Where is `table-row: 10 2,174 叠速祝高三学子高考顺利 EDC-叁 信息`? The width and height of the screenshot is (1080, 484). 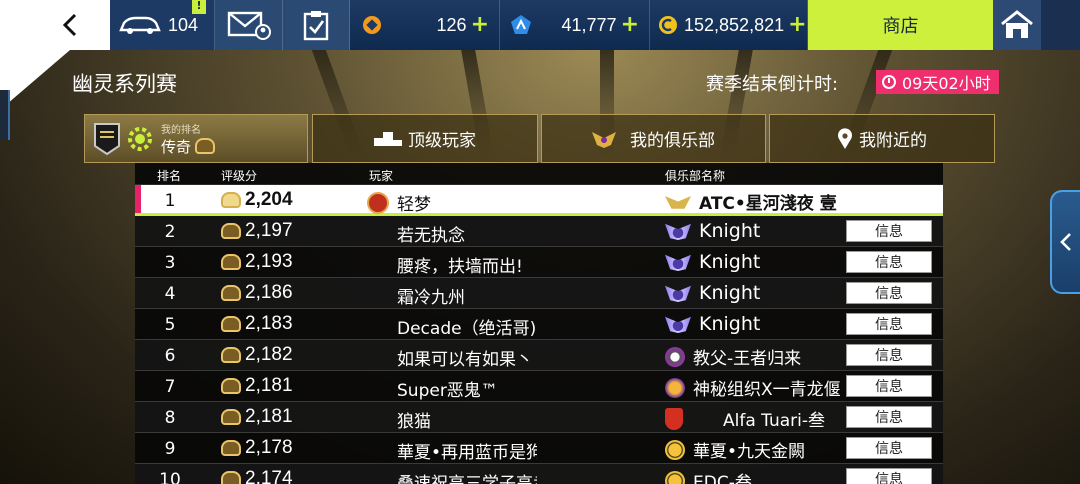 table-row: 10 2,174 叠速祝高三学子高考顺利 EDC-叁 信息 is located at coordinates (539, 474).